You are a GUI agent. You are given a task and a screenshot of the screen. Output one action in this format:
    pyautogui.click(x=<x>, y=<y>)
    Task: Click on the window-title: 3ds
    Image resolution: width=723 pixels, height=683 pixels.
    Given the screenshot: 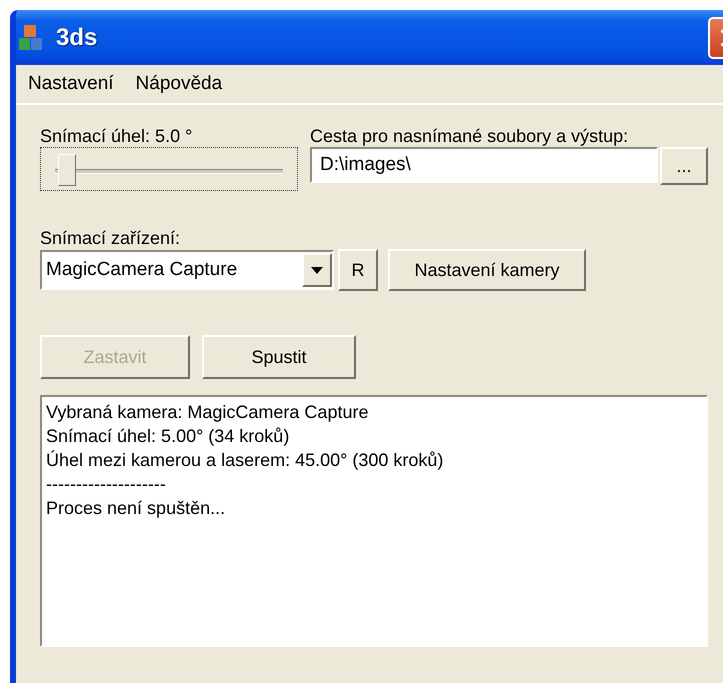 What is the action you would take?
    pyautogui.click(x=77, y=38)
    